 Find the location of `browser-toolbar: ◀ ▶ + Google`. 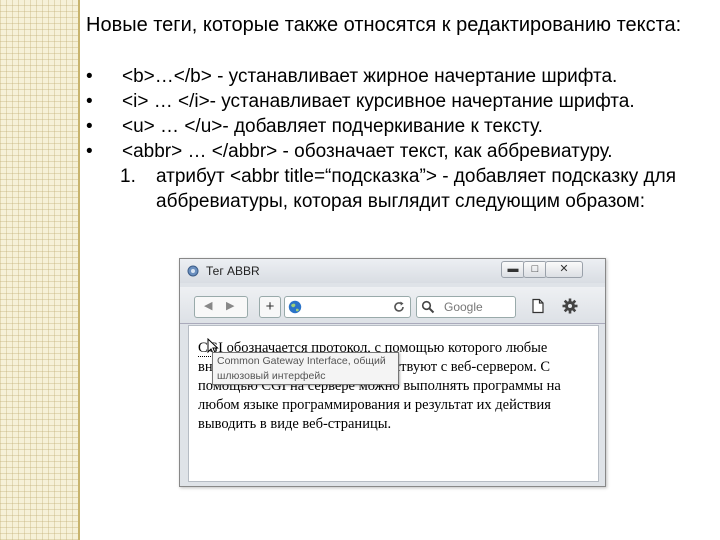

browser-toolbar: ◀ ▶ + Google is located at coordinates (392, 305).